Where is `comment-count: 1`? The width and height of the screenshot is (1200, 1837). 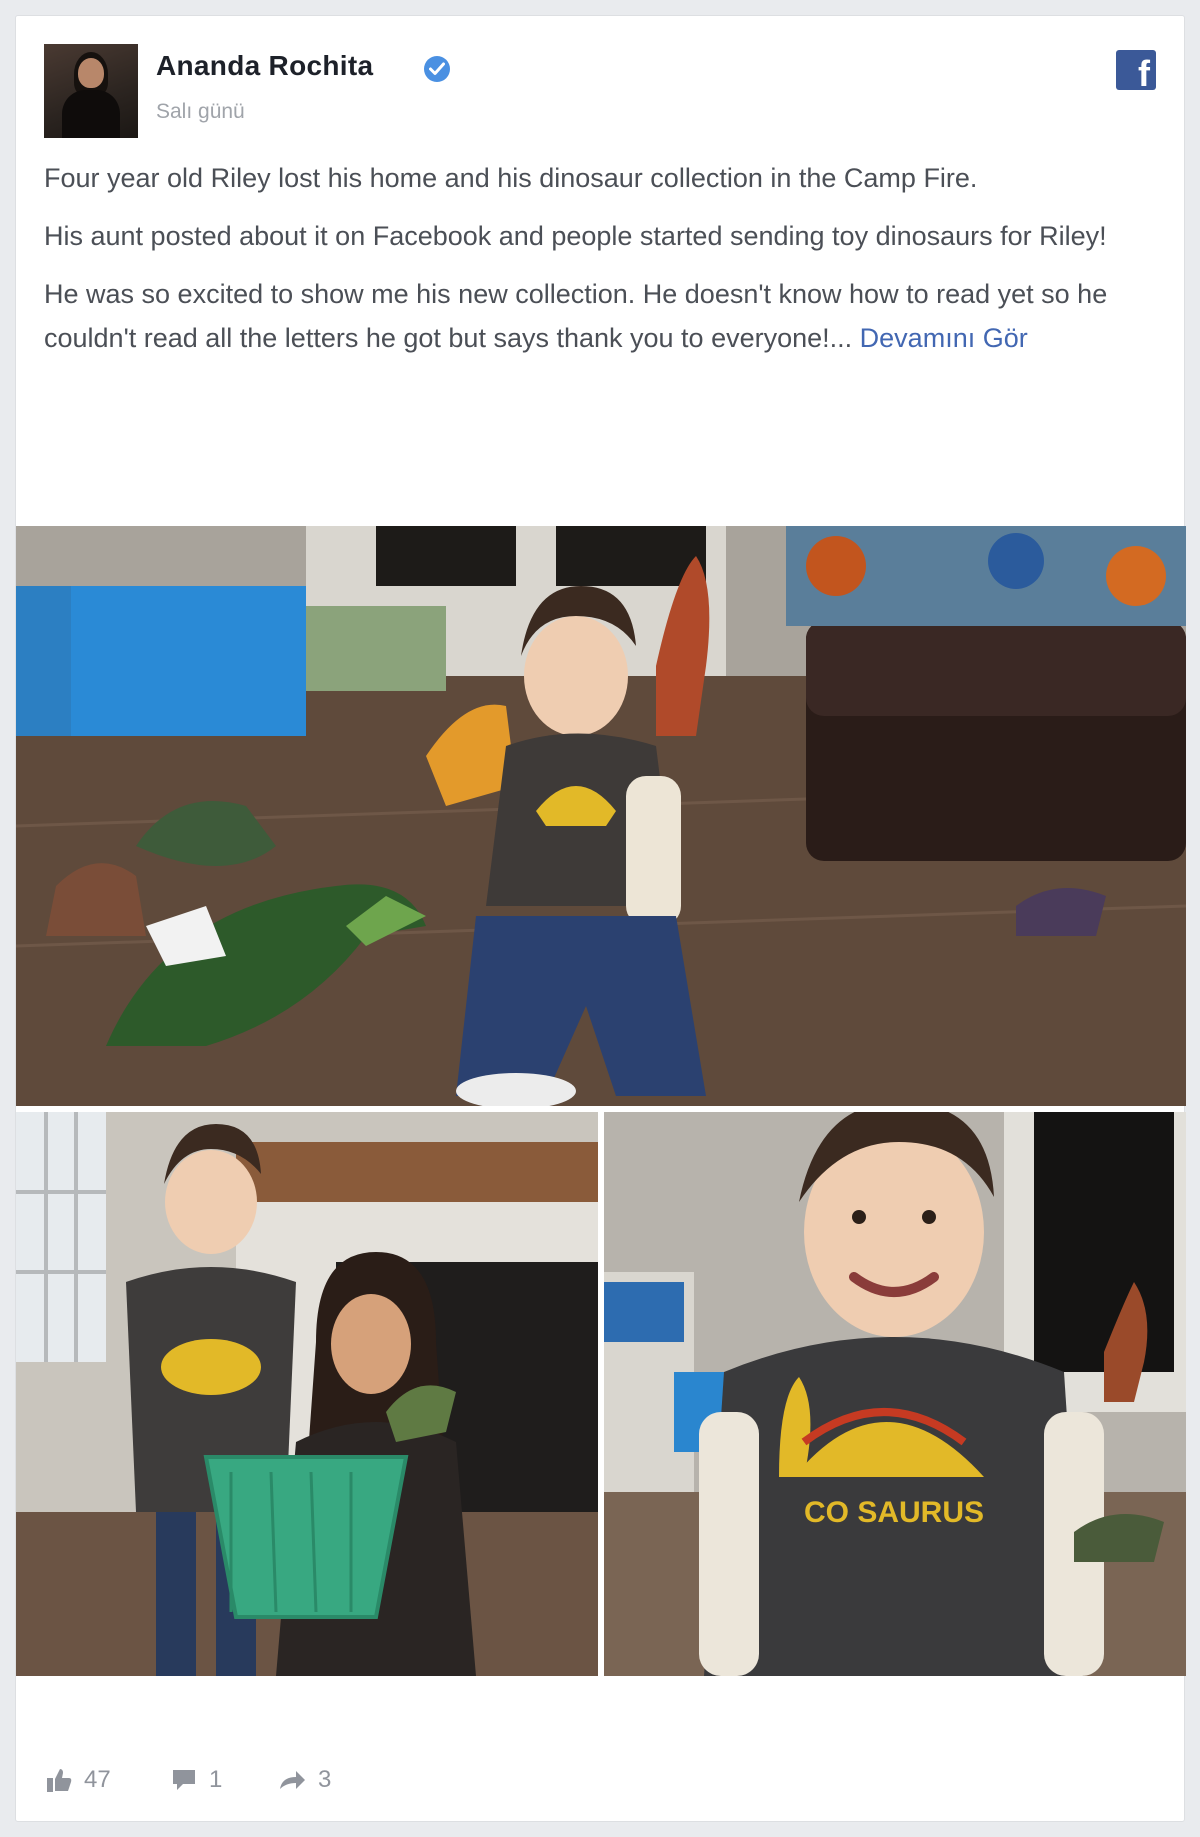 comment-count: 1 is located at coordinates (196, 1780).